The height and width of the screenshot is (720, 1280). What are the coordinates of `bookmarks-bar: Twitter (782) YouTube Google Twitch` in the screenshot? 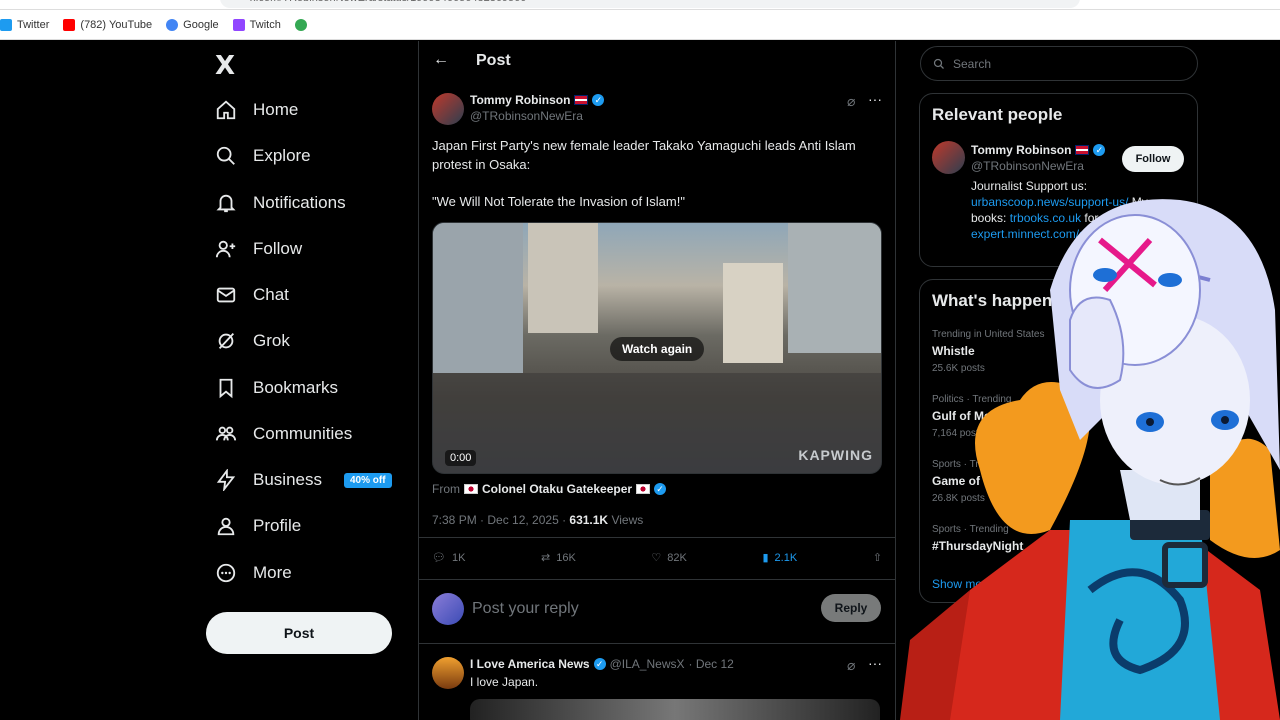 It's located at (640, 25).